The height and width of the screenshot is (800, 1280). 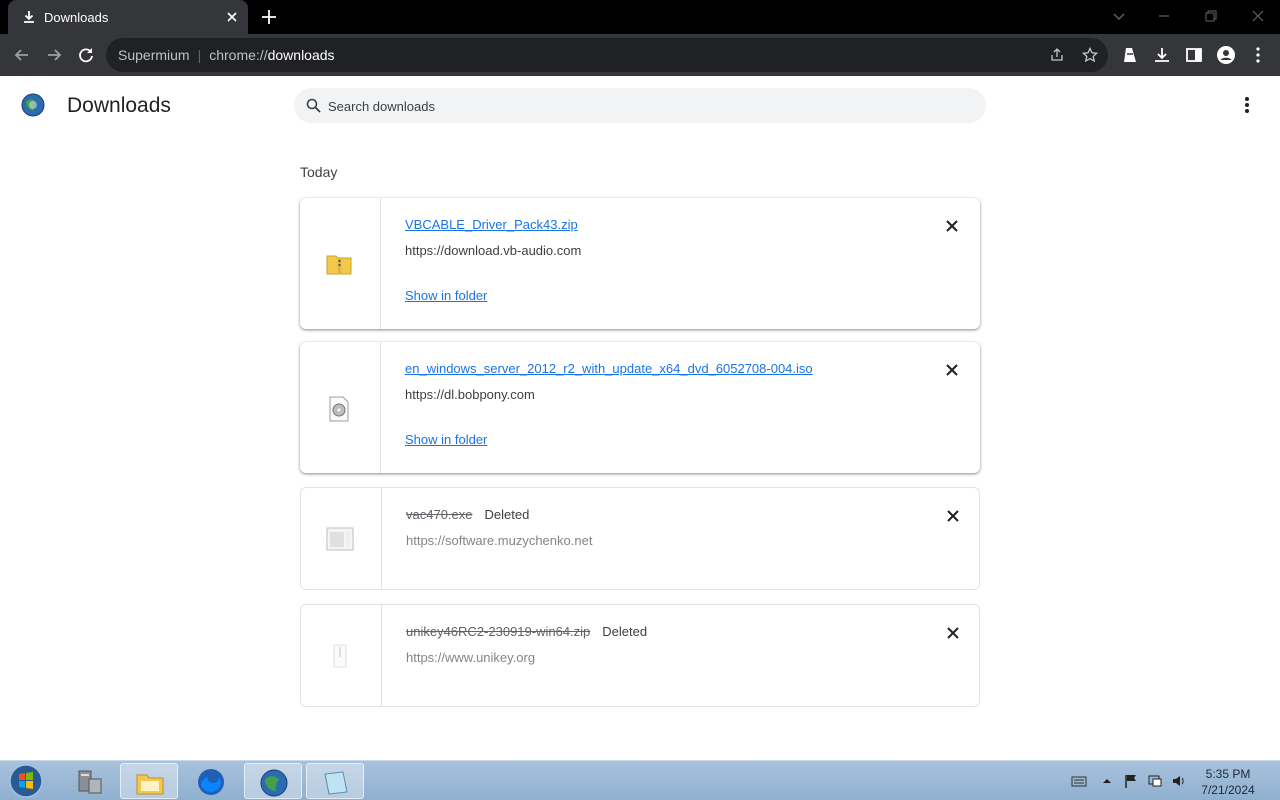 I want to click on window-app-icon, so click(x=336, y=783).